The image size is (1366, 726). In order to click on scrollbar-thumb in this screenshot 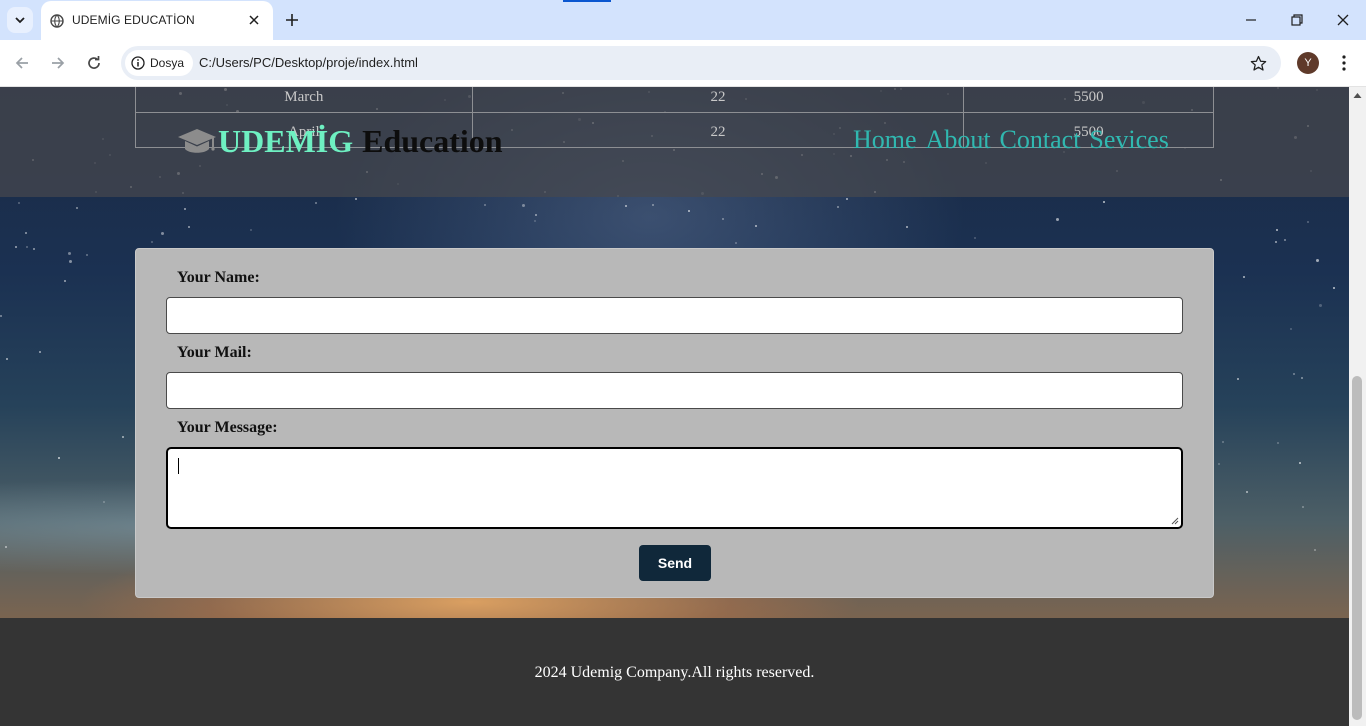, I will do `click(1357, 548)`.